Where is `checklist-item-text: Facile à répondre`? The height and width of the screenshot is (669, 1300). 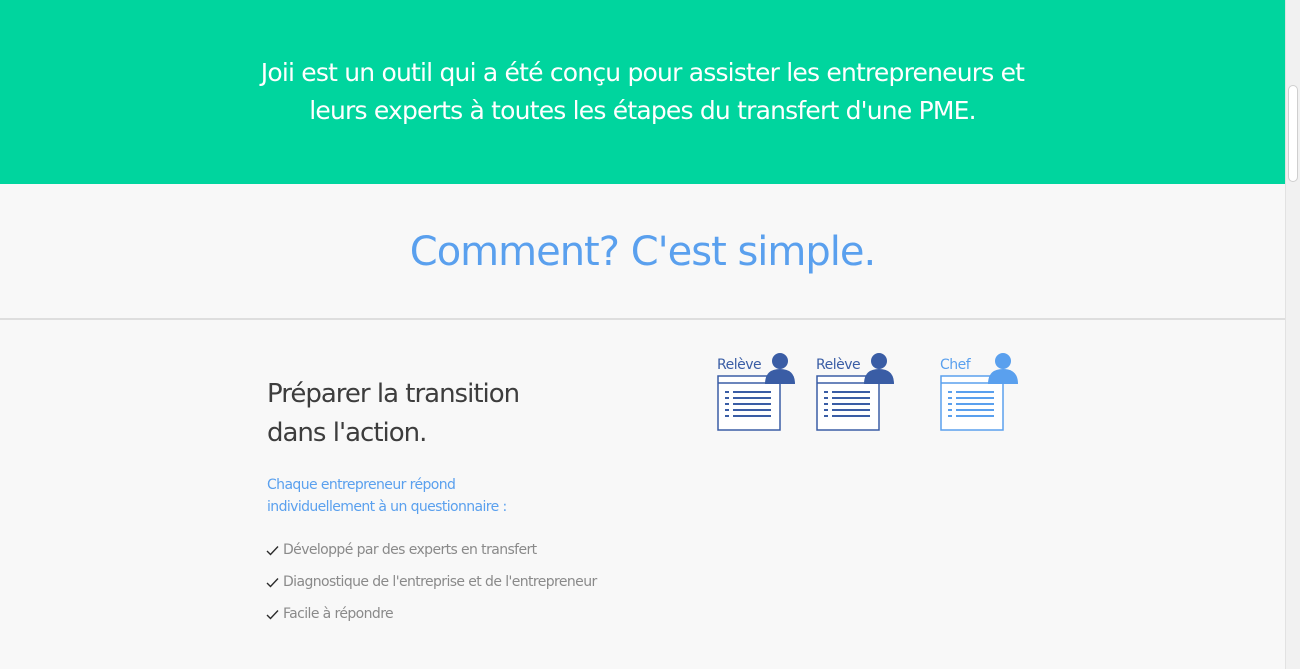
checklist-item-text: Facile à répondre is located at coordinates (338, 614).